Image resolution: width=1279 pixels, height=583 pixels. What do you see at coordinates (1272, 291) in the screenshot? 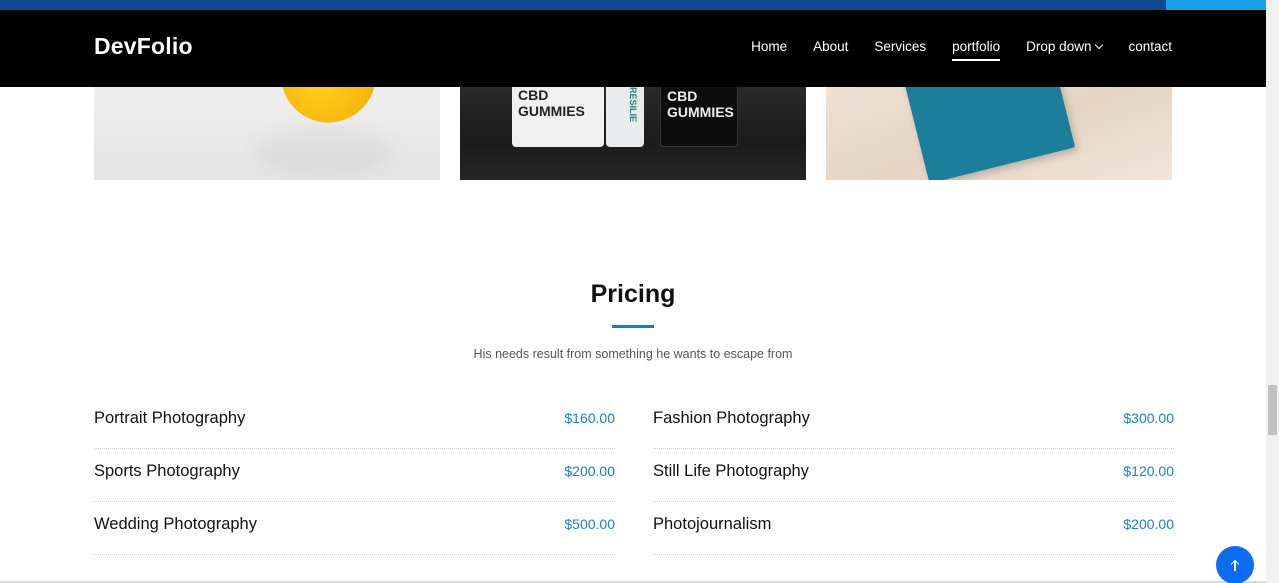
I see `page-scrollbar` at bounding box center [1272, 291].